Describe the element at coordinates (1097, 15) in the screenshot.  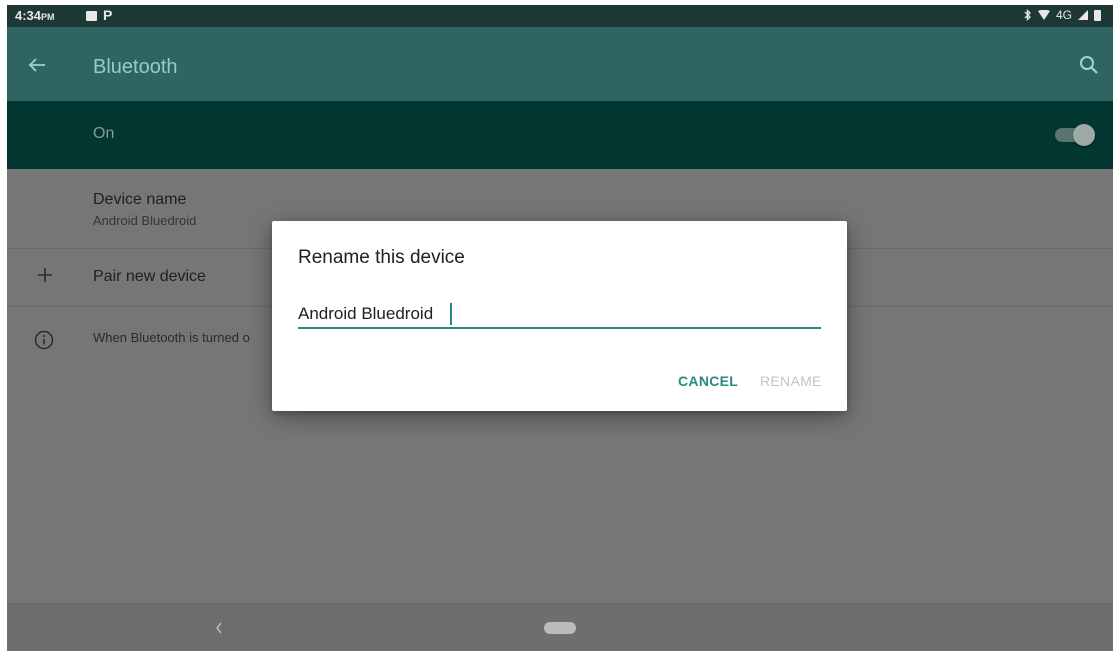
I see `battery-icon` at that location.